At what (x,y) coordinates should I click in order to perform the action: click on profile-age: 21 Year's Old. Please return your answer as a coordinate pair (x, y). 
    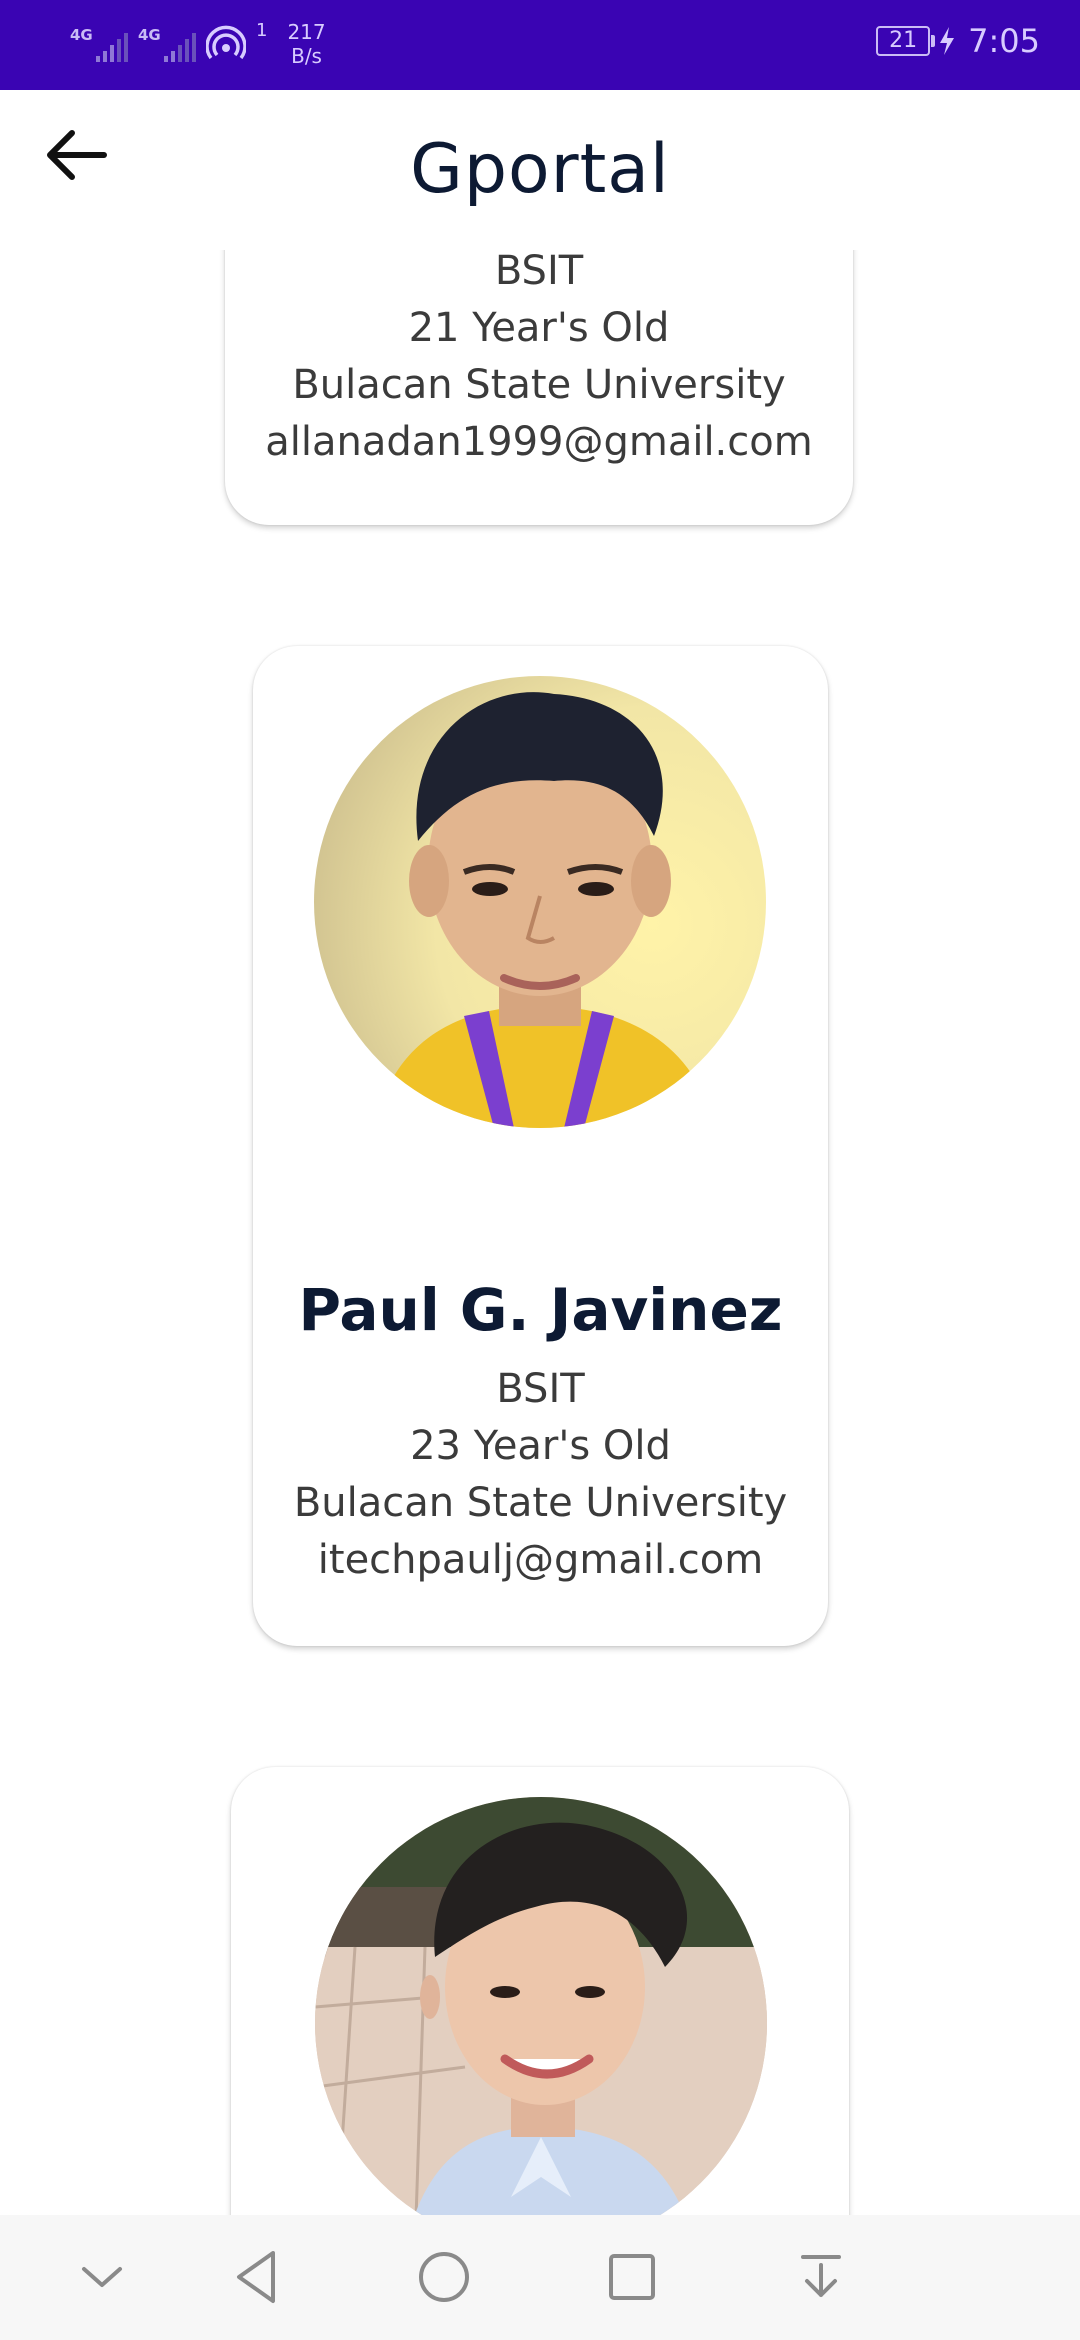
    Looking at the image, I should click on (539, 328).